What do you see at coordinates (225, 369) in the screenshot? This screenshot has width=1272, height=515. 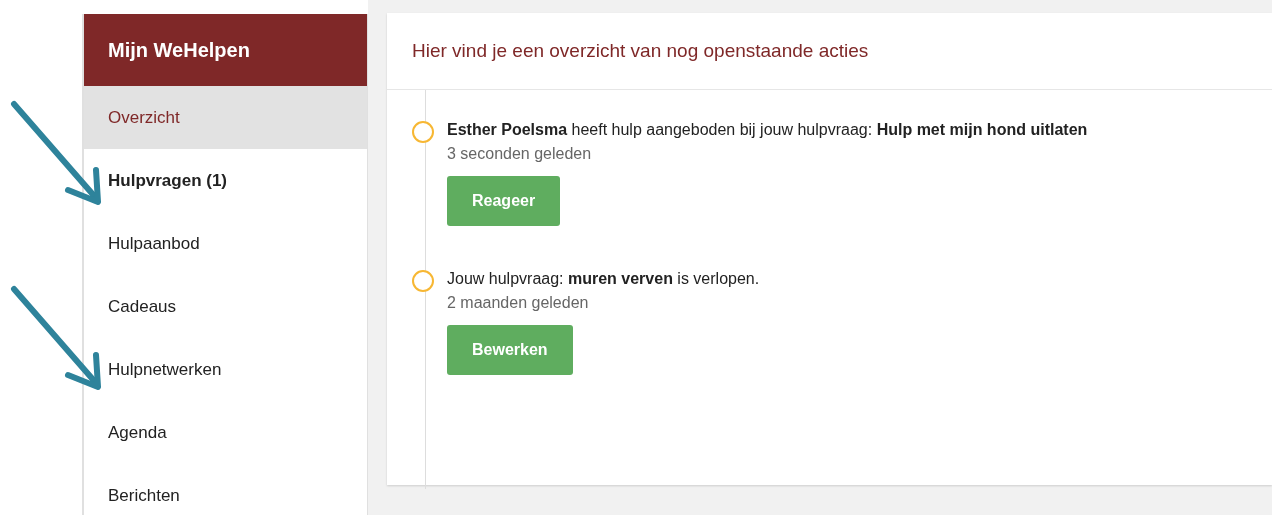 I see `sidebar-item: Hulpnetwerken` at bounding box center [225, 369].